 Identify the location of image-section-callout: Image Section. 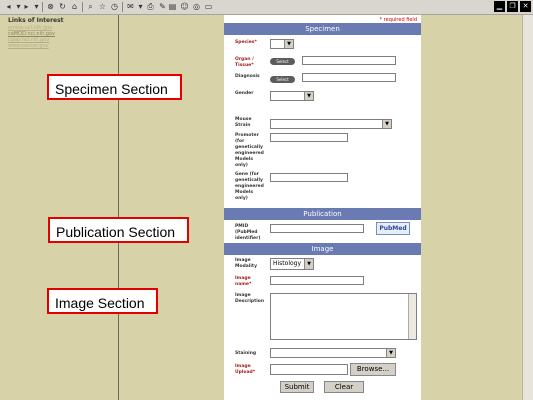
(102, 301).